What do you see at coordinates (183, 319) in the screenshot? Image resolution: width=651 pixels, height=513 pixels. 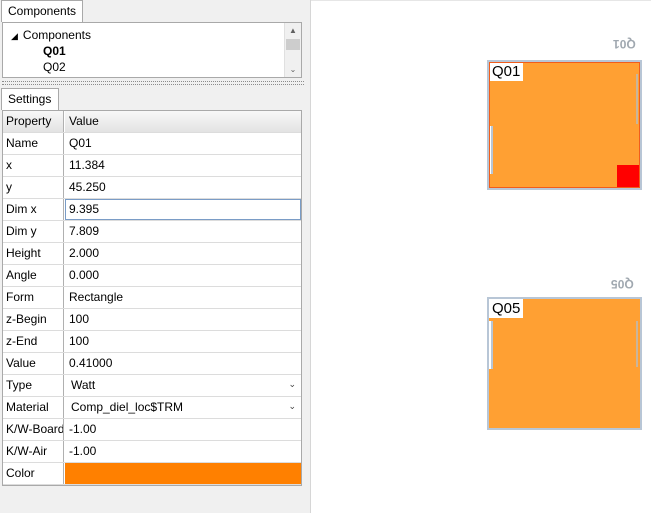 I see `z-begin-value: 100` at bounding box center [183, 319].